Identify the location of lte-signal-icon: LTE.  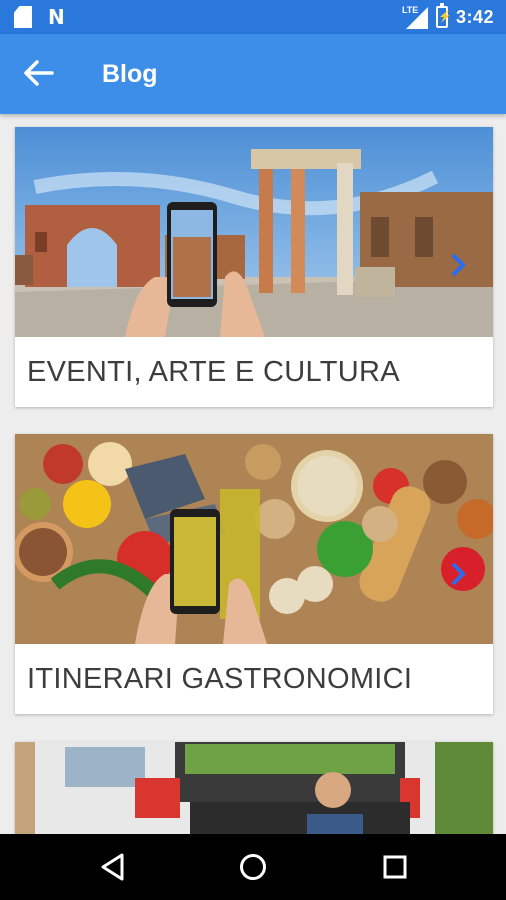
(415, 17).